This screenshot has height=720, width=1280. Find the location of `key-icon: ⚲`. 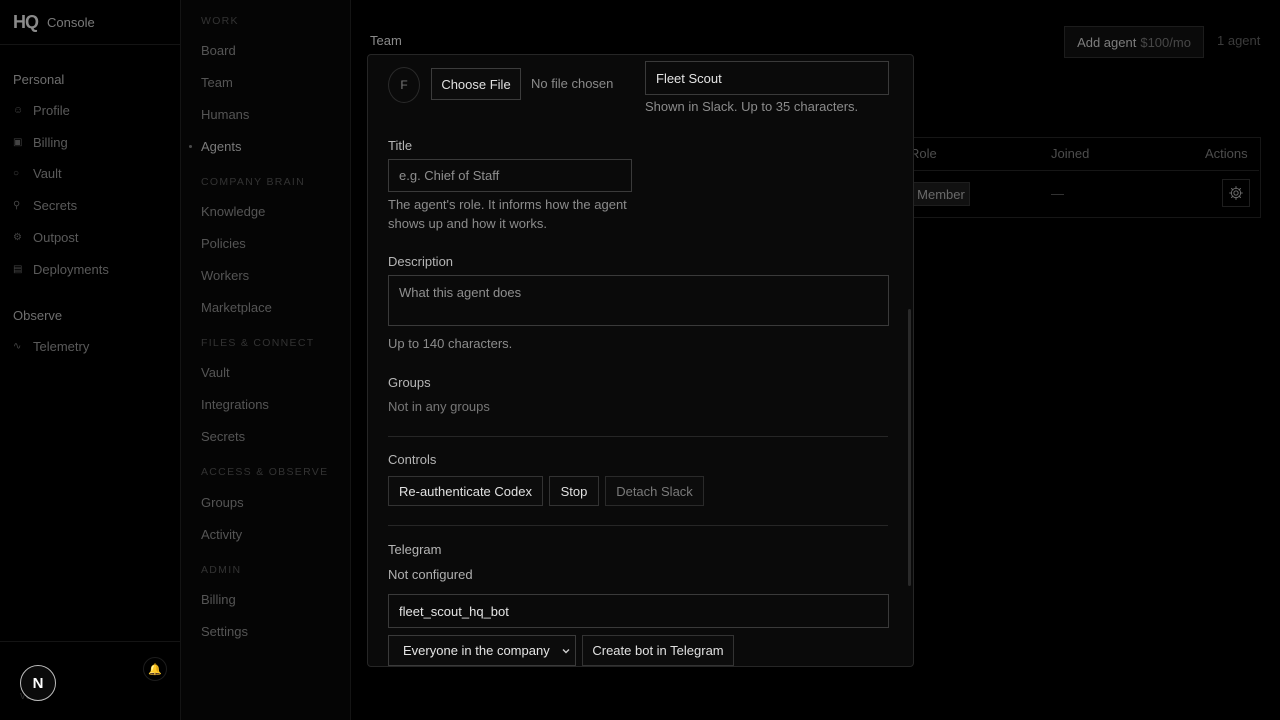

key-icon: ⚲ is located at coordinates (17, 205).